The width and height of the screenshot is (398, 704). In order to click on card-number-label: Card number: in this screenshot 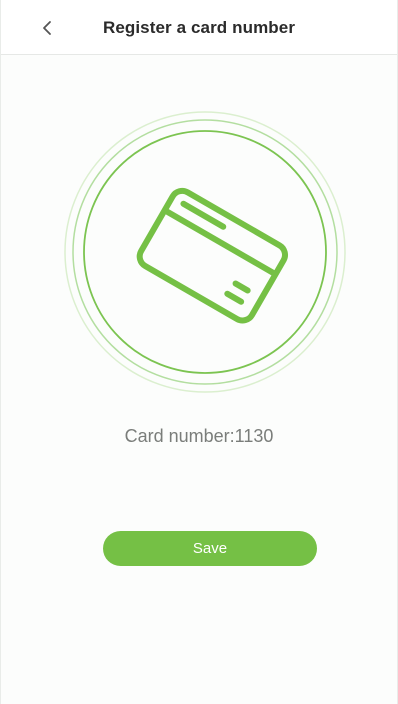, I will do `click(179, 436)`.